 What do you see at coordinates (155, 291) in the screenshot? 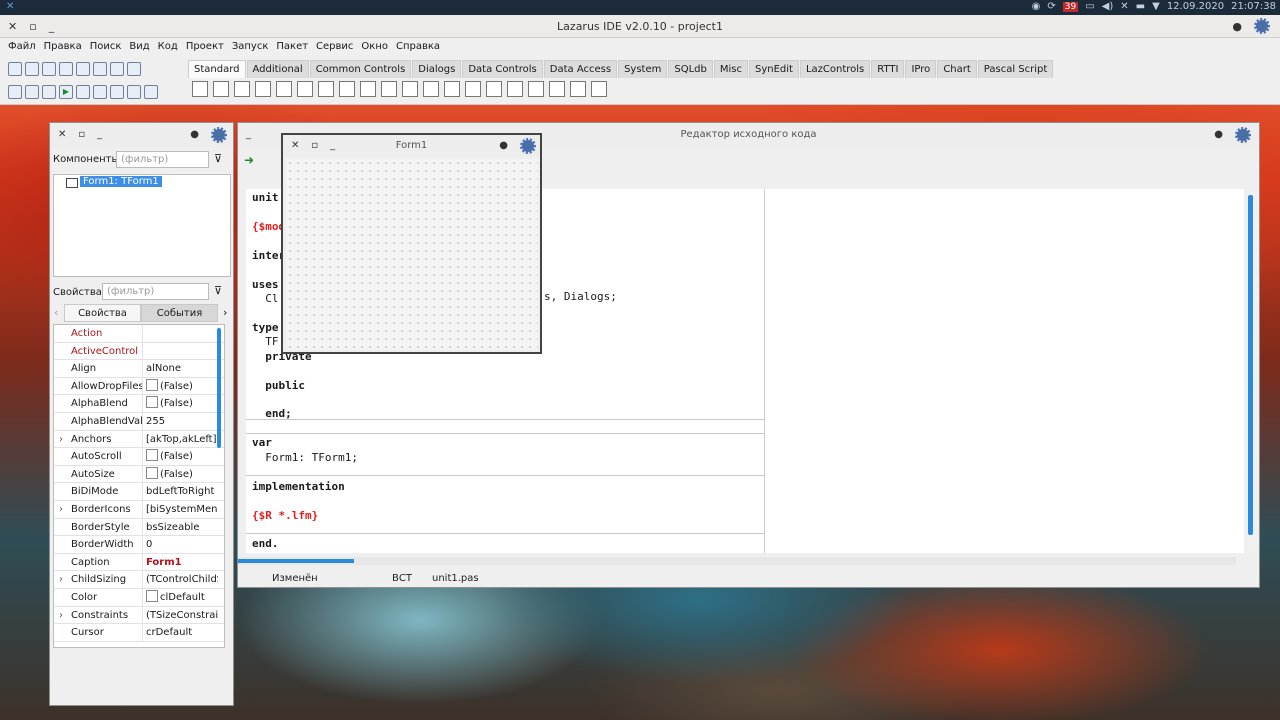
I see `properties-filter-input: (фильтр)` at bounding box center [155, 291].